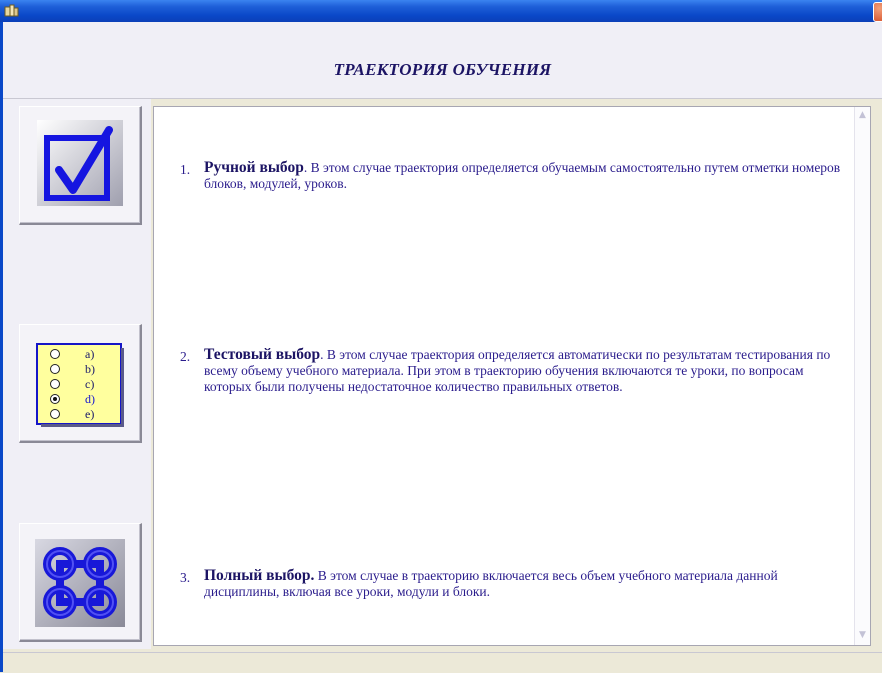 The width and height of the screenshot is (882, 673). Describe the element at coordinates (185, 169) in the screenshot. I see `item-number: 1.` at that location.